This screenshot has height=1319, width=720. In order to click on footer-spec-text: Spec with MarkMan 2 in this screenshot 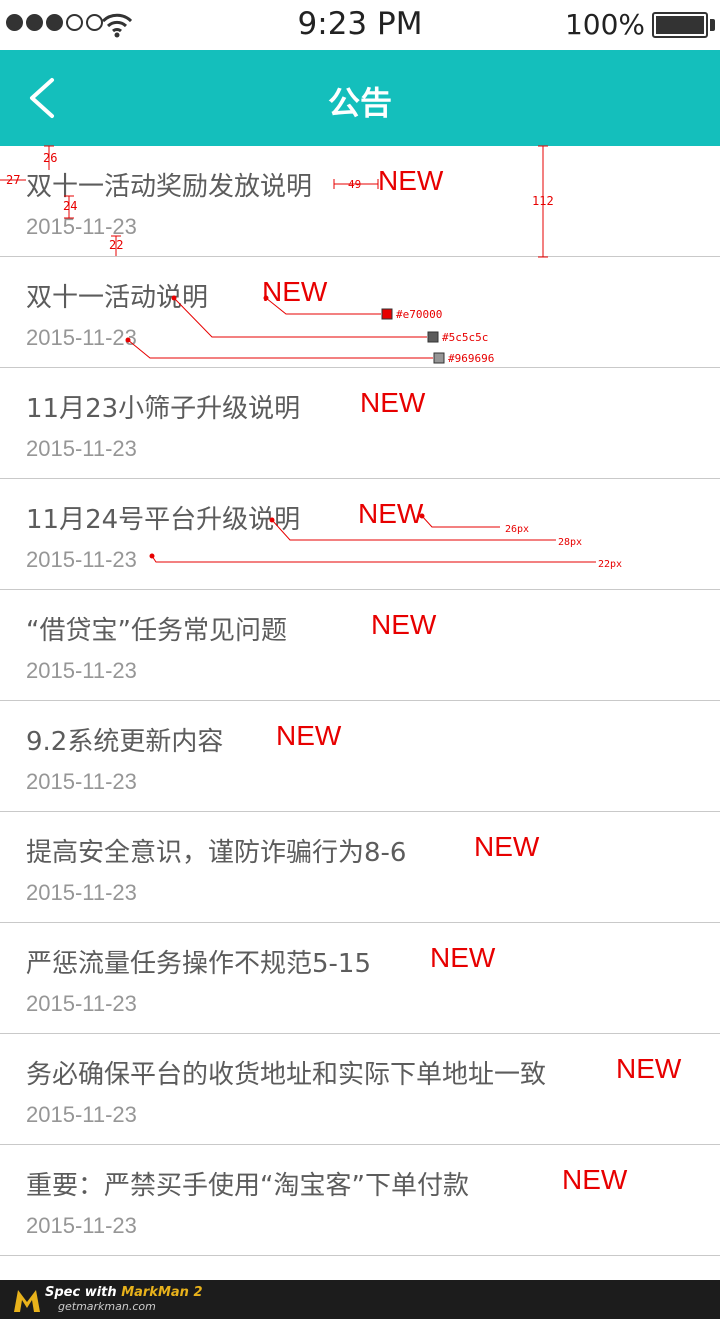, I will do `click(124, 1292)`.